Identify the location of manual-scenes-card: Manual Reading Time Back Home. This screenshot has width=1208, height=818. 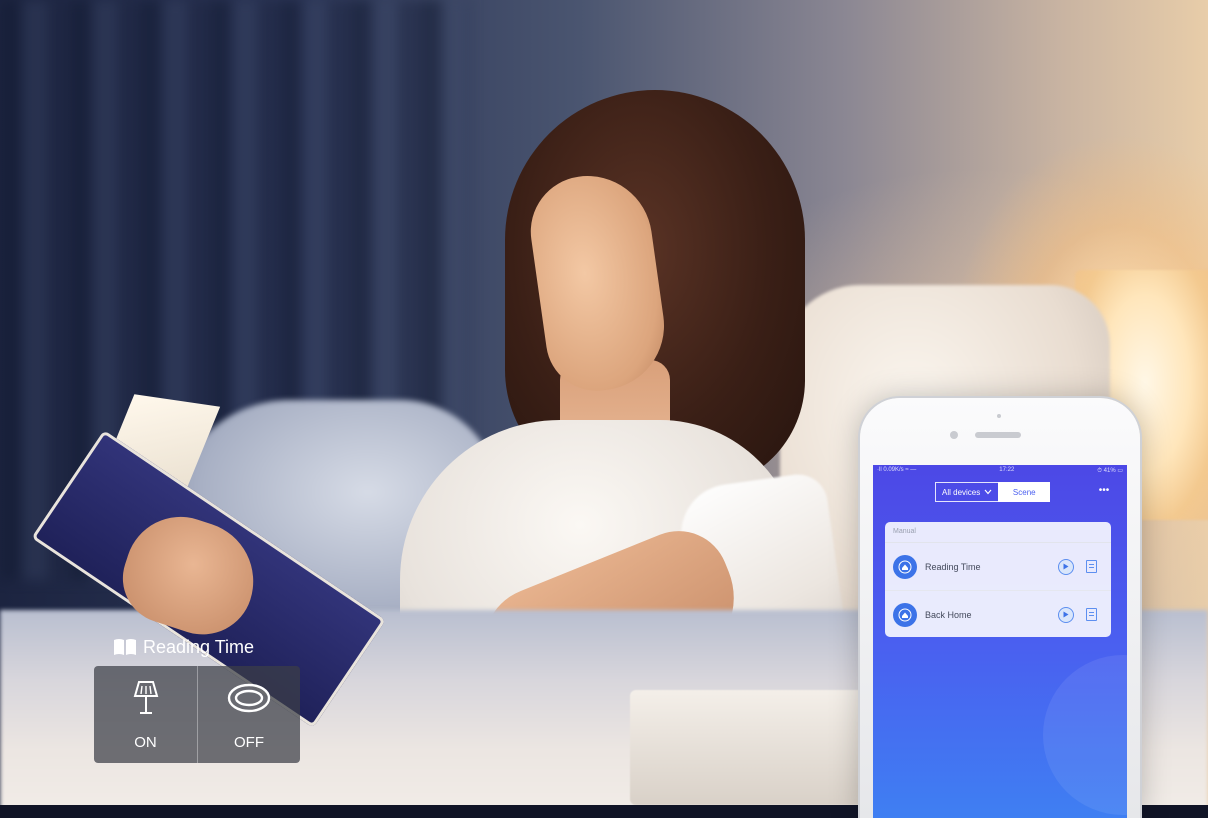
(998, 579).